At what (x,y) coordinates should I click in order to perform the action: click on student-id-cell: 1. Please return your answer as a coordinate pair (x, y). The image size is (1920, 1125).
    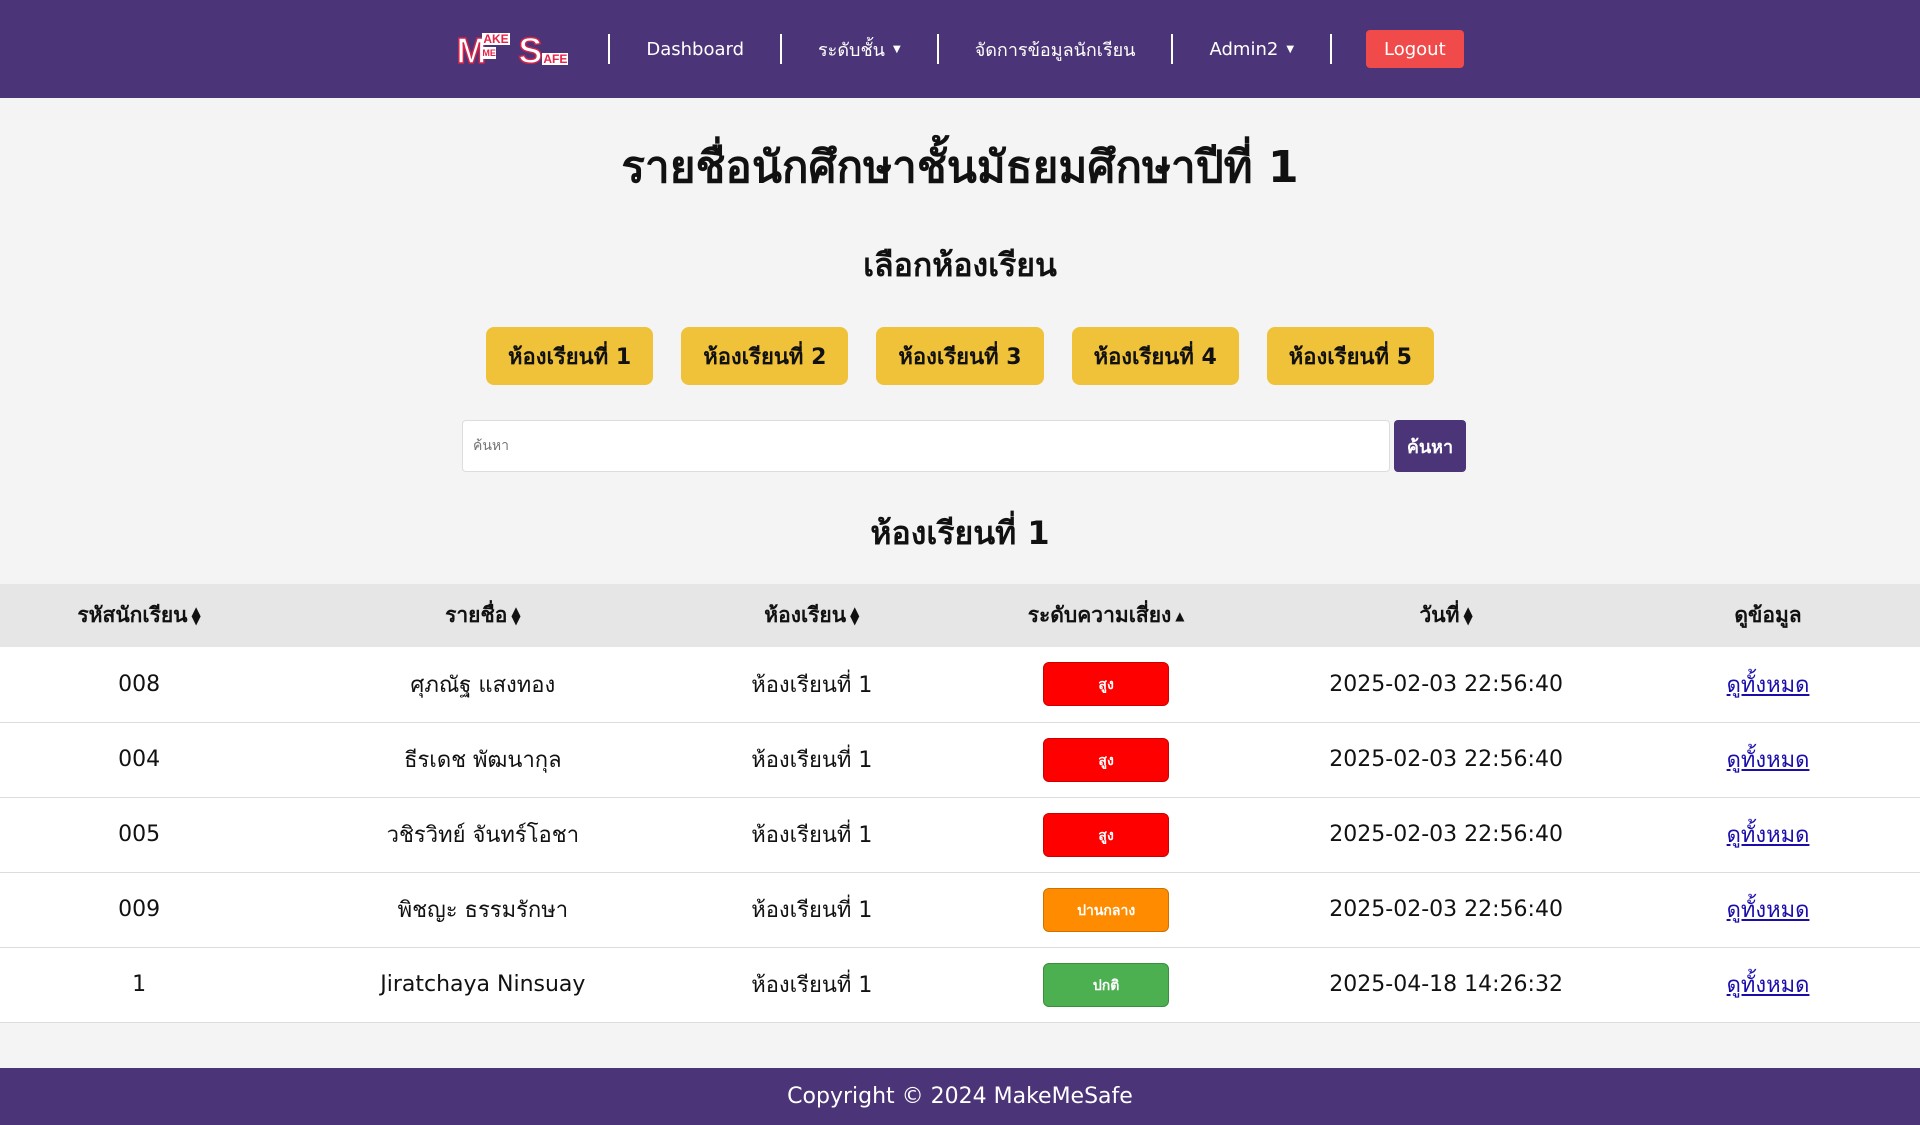
    Looking at the image, I should click on (139, 984).